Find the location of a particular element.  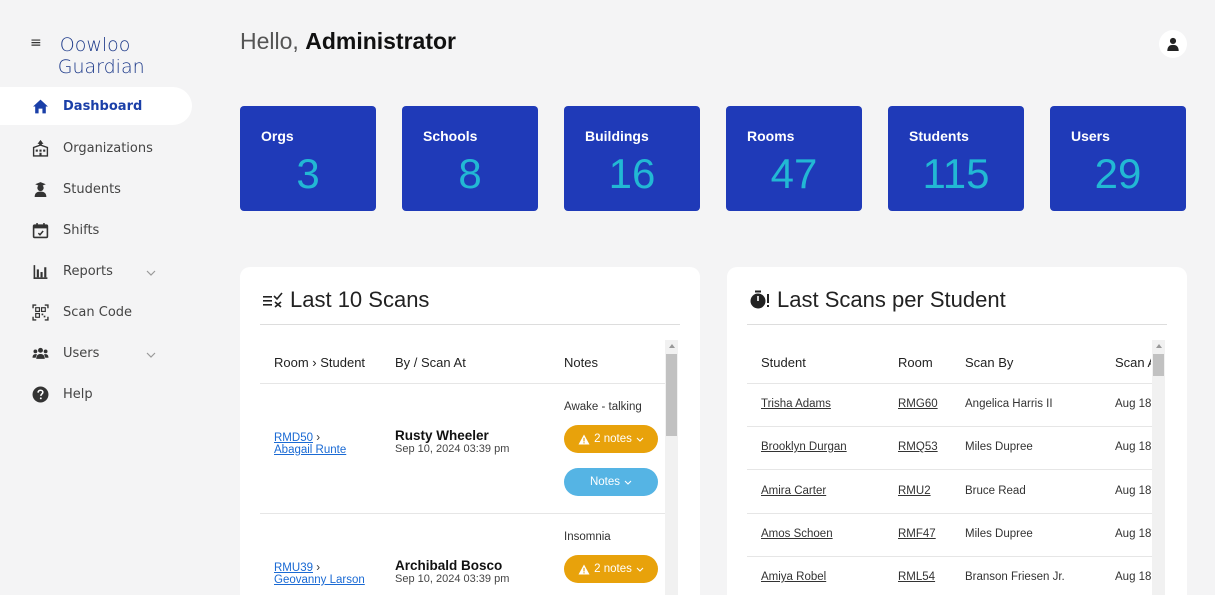

student-link: Amira Carter is located at coordinates (793, 491).